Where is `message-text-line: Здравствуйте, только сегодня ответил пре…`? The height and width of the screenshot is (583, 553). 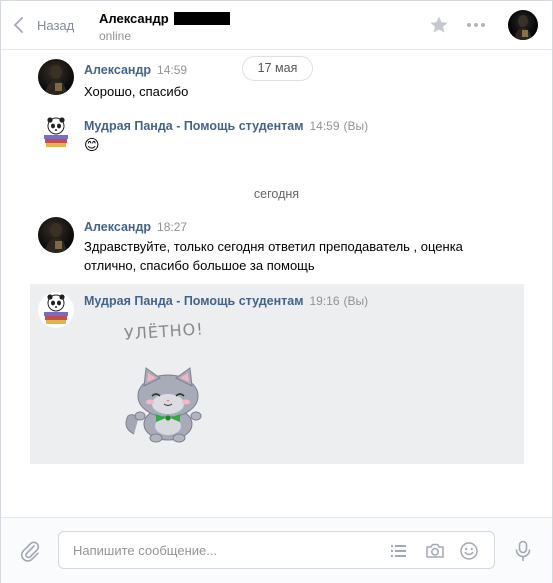
message-text-line: Здравствуйте, только сегодня ответил пре… is located at coordinates (273, 246).